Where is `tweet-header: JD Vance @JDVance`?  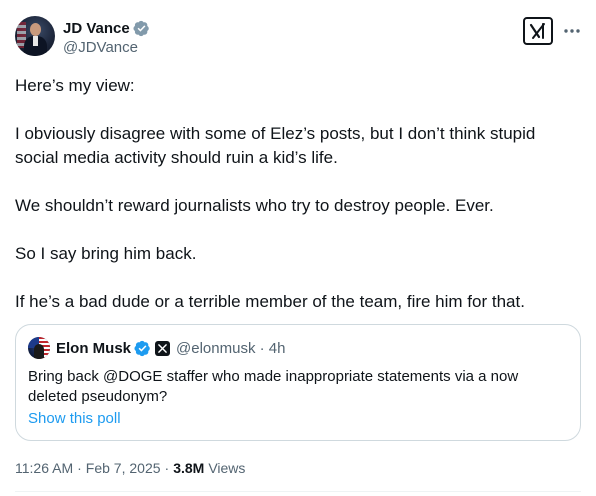
tweet-header: JD Vance @JDVance is located at coordinates (298, 38).